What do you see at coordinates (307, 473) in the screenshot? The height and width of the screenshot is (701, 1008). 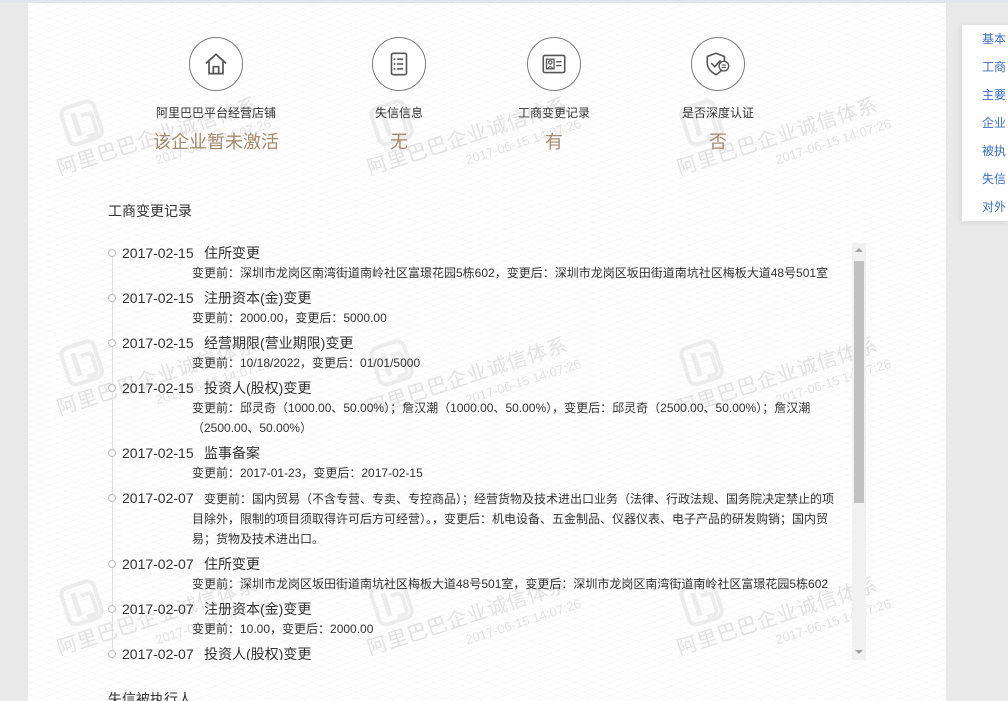 I see `change-detail: 变更前：2017-01-23，变更后：2017-02-15` at bounding box center [307, 473].